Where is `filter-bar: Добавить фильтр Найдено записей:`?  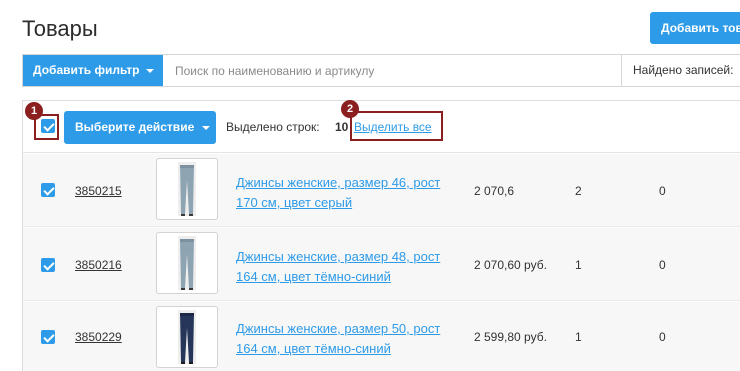 filter-bar: Добавить фильтр Найдено записей: is located at coordinates (381, 70).